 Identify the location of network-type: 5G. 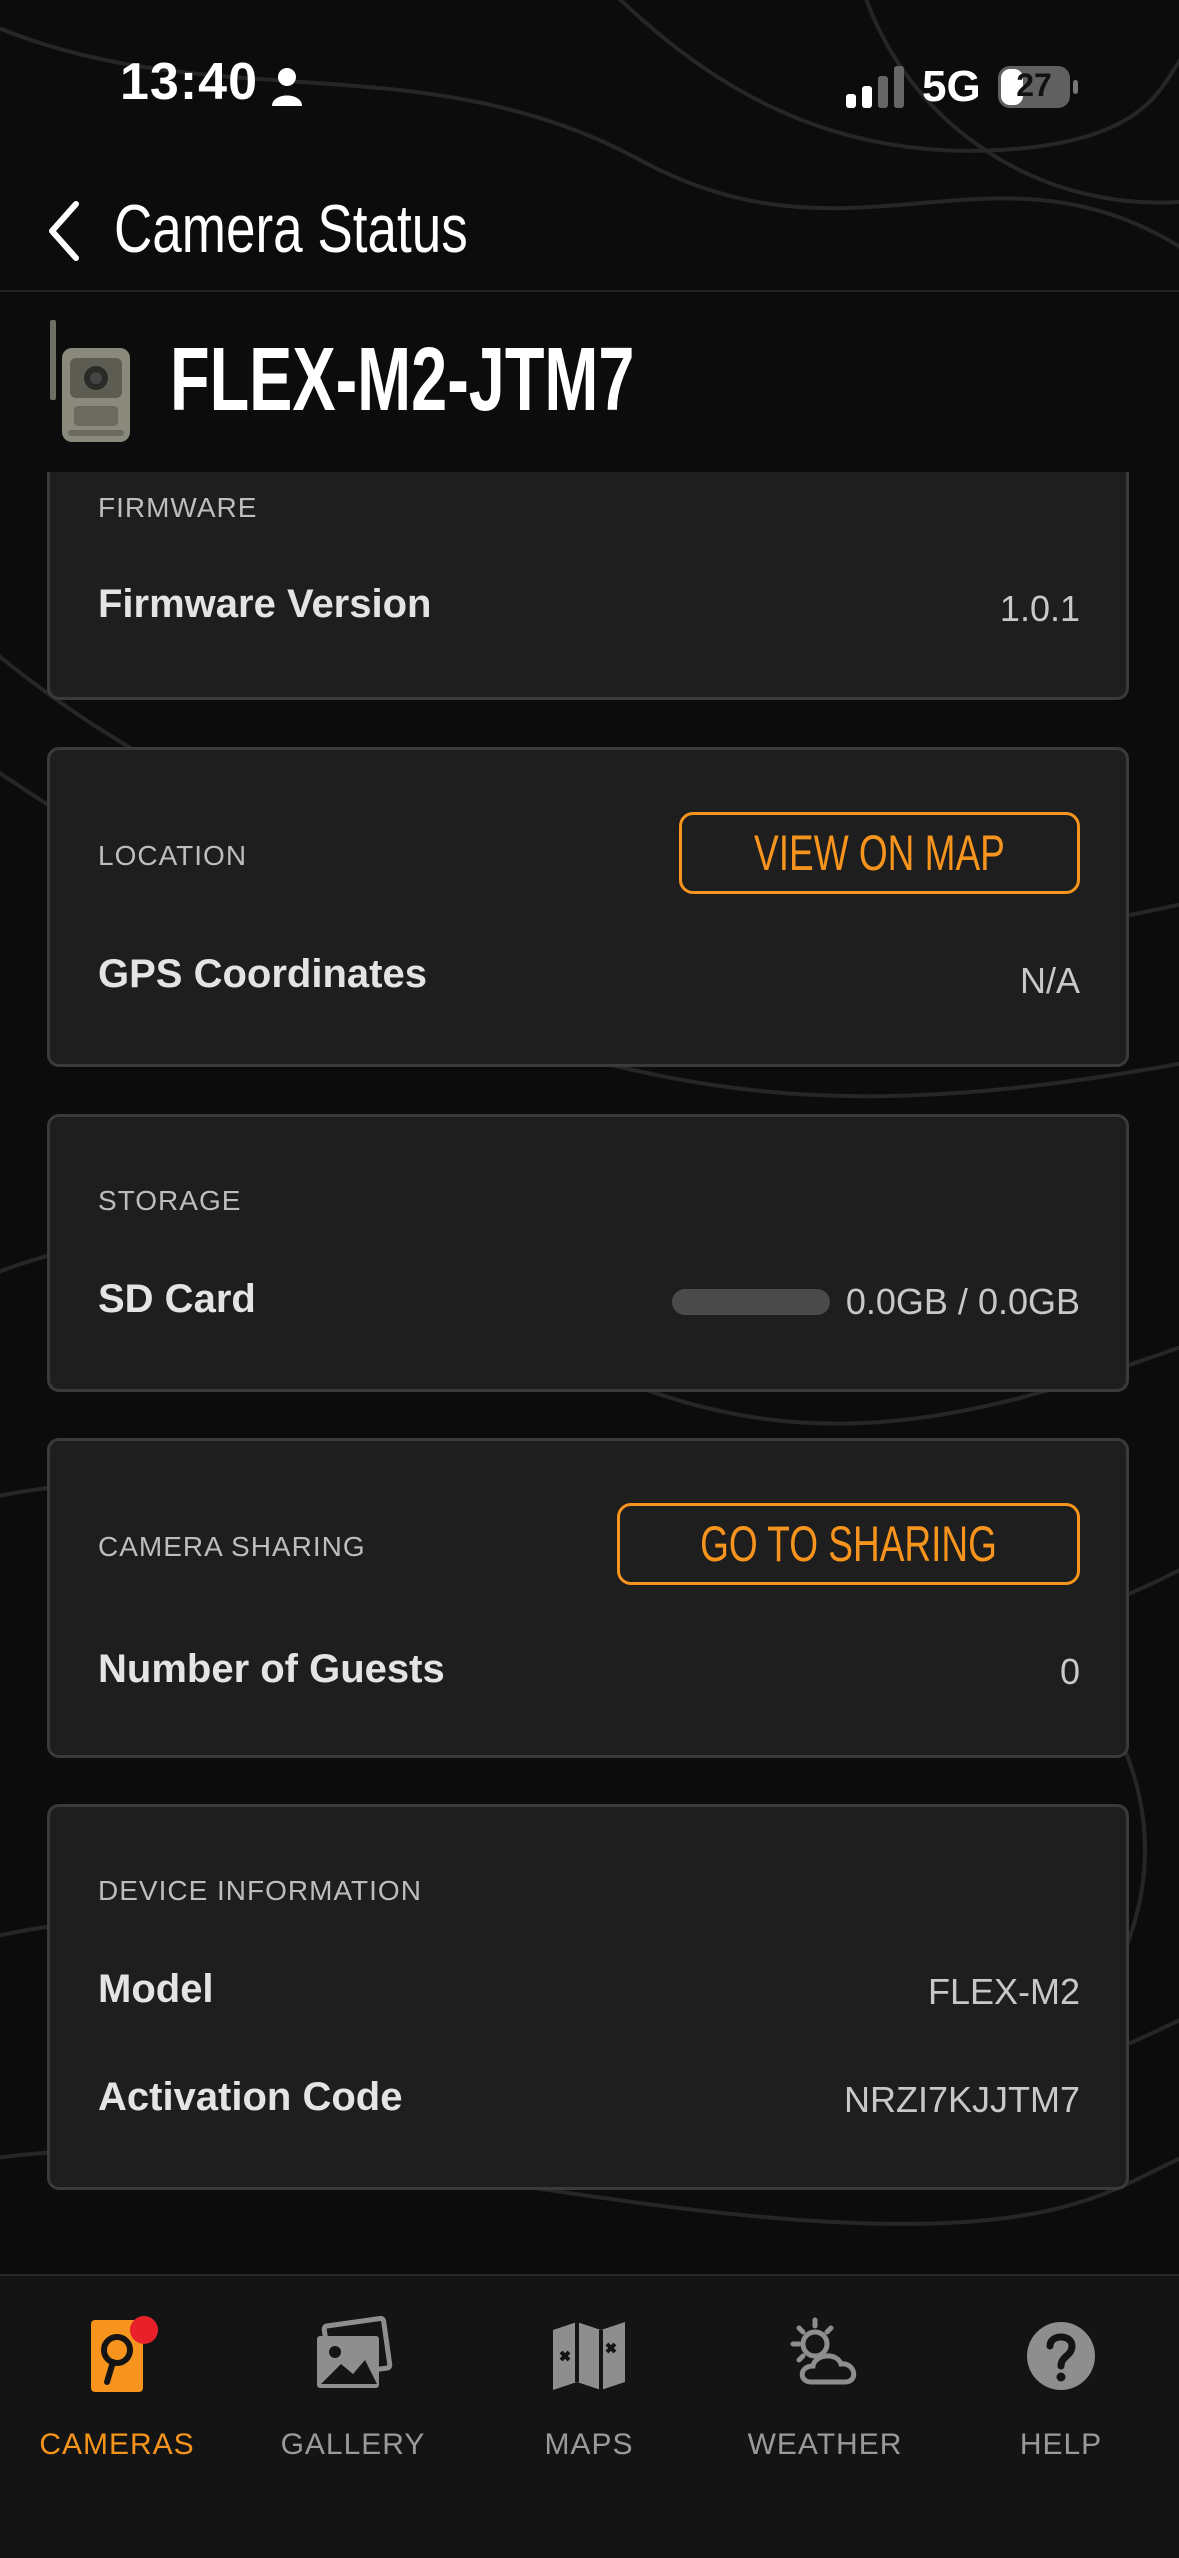
(951, 86).